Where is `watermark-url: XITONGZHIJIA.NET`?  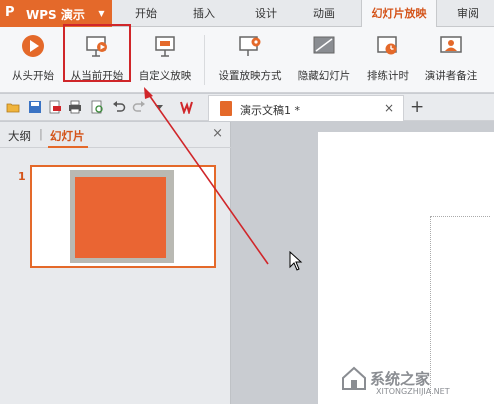 watermark-url: XITONGZHIJIA.NET is located at coordinates (413, 391).